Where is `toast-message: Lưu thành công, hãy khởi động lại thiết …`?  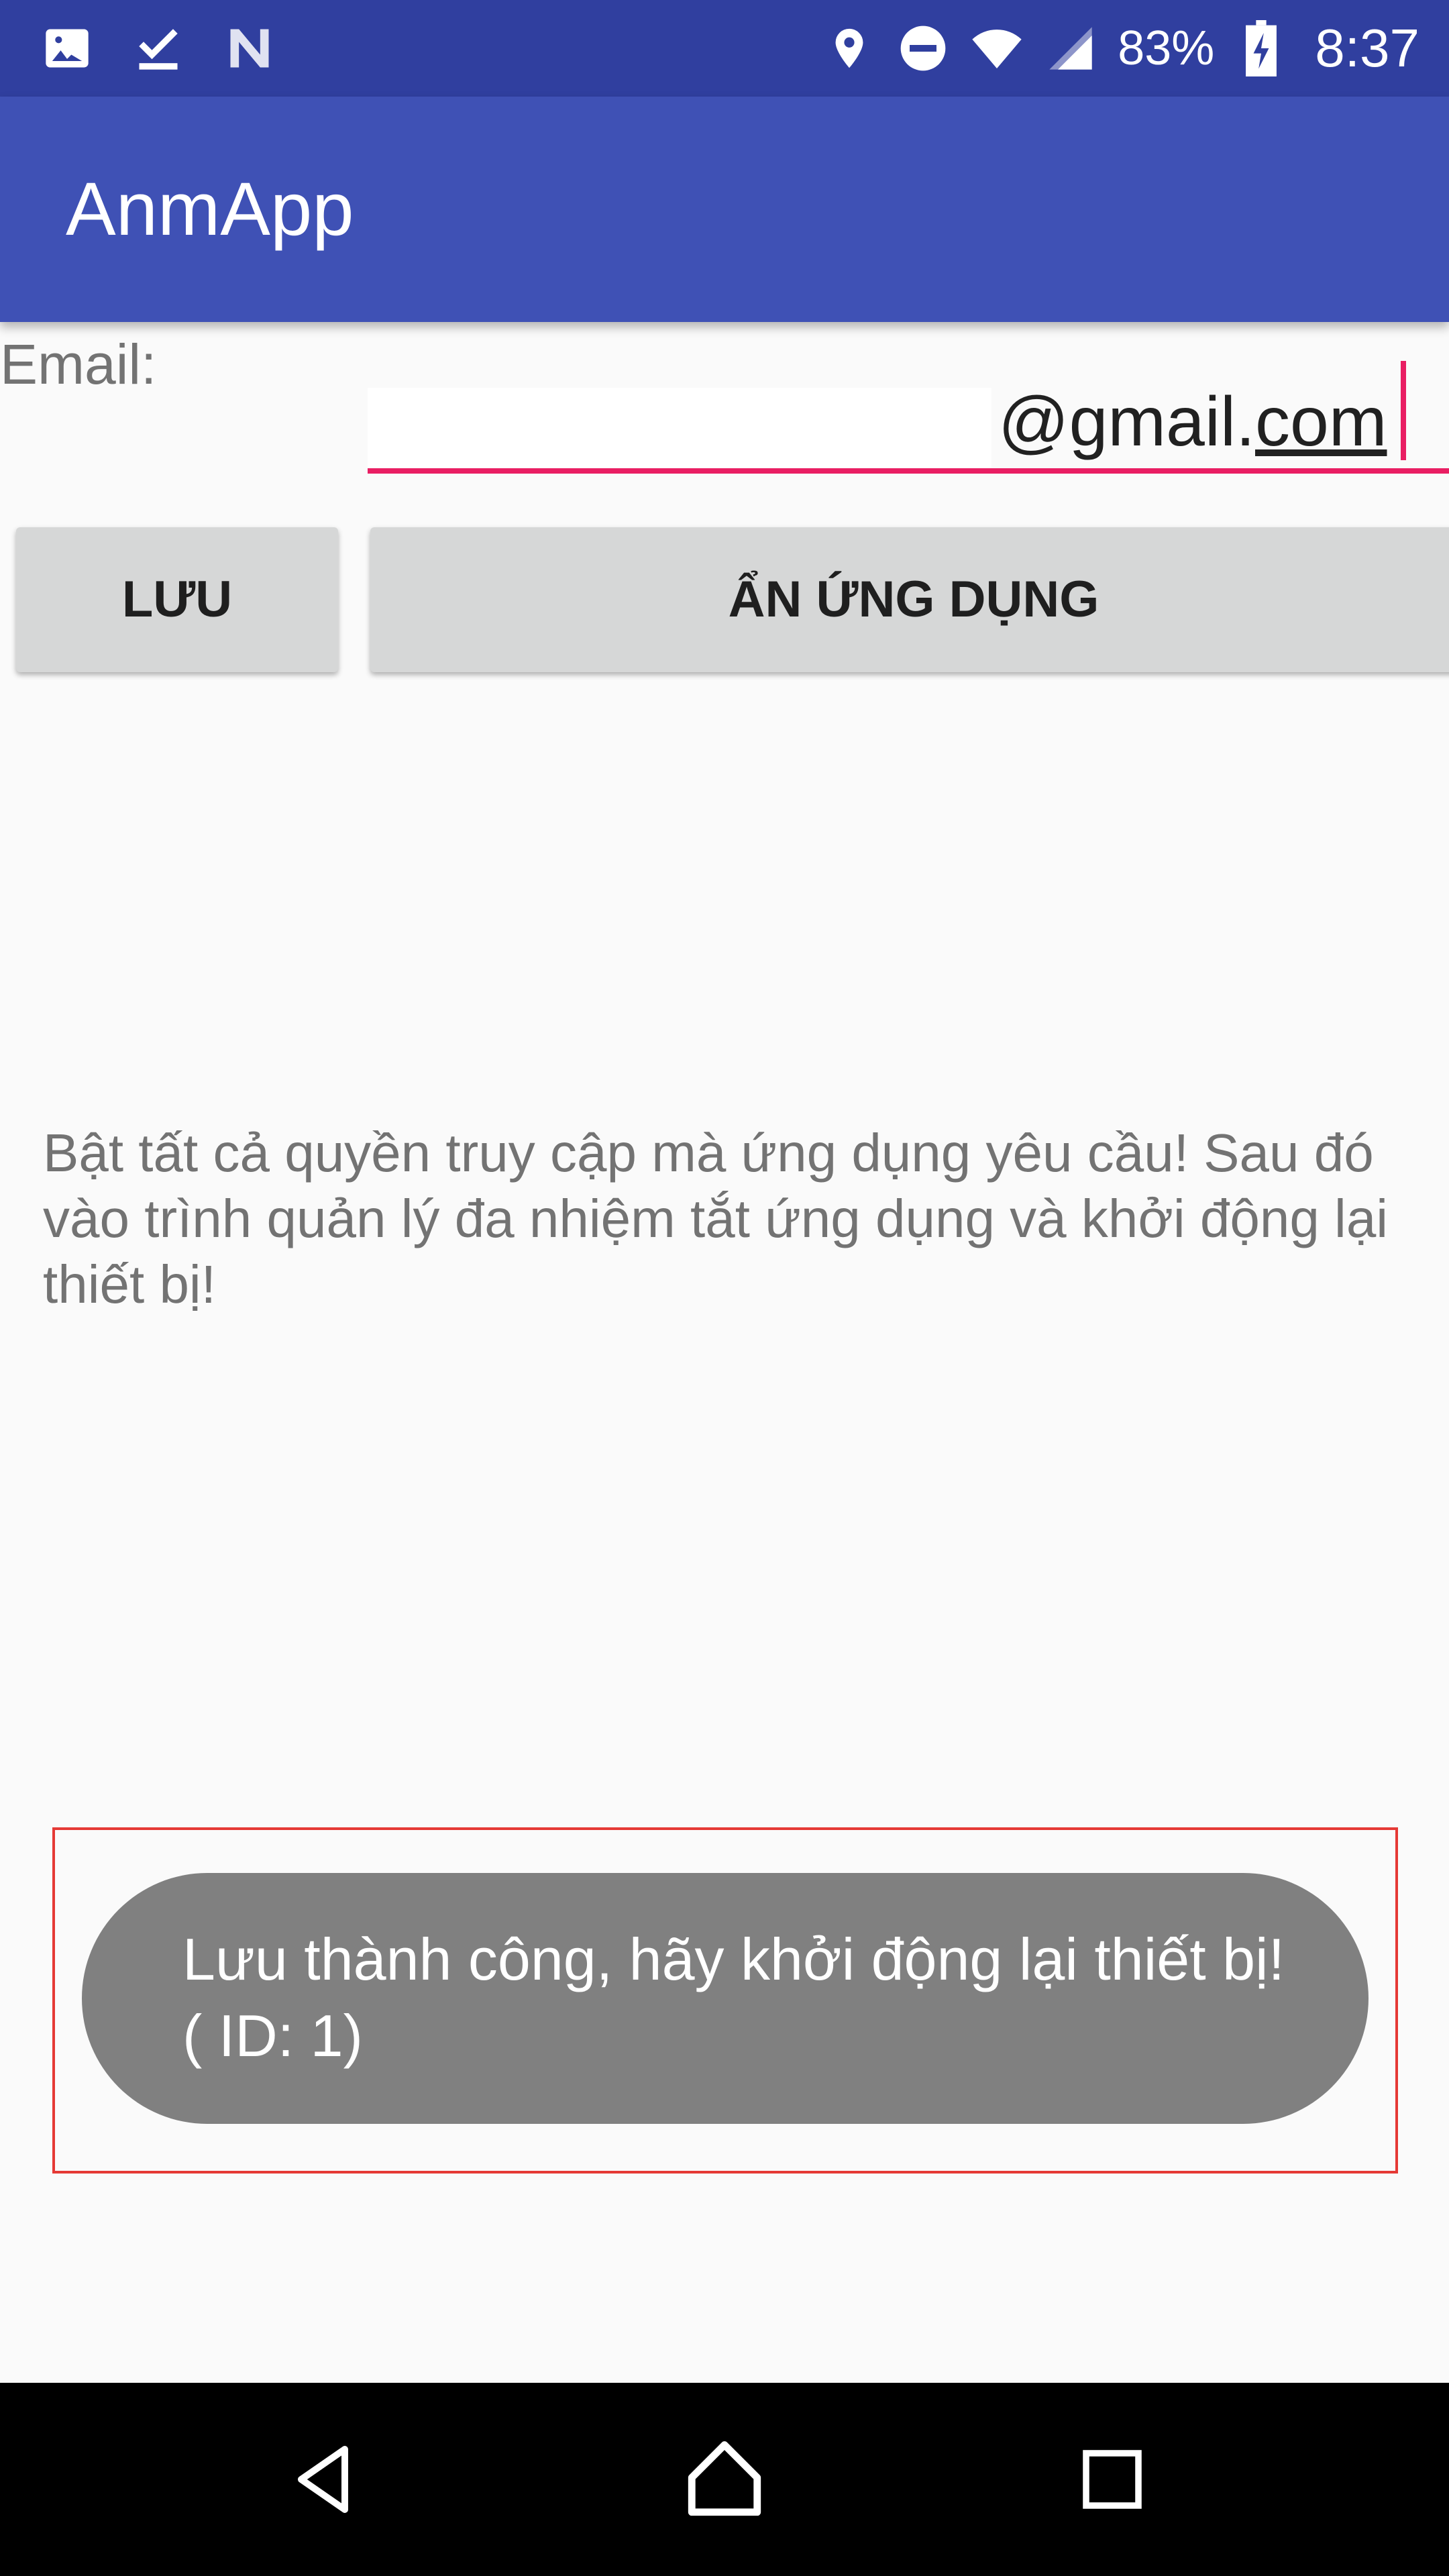 toast-message: Lưu thành công, hãy khởi động lại thiết … is located at coordinates (725, 1998).